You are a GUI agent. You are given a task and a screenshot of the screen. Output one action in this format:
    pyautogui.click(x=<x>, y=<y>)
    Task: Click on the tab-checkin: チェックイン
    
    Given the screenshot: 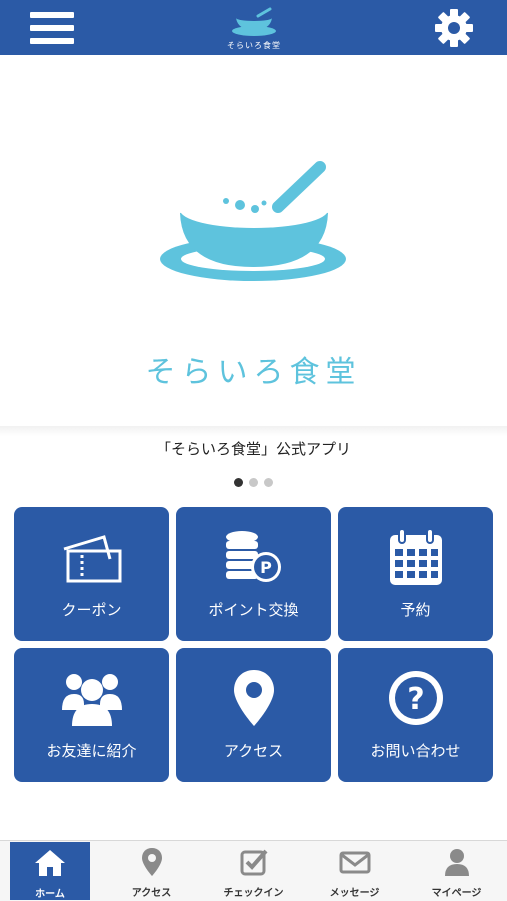 What is the action you would take?
    pyautogui.click(x=253, y=871)
    